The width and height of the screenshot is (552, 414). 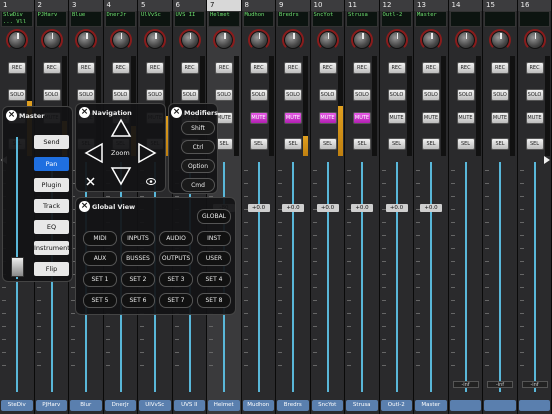 What do you see at coordinates (198, 166) in the screenshot?
I see `option-button: Option` at bounding box center [198, 166].